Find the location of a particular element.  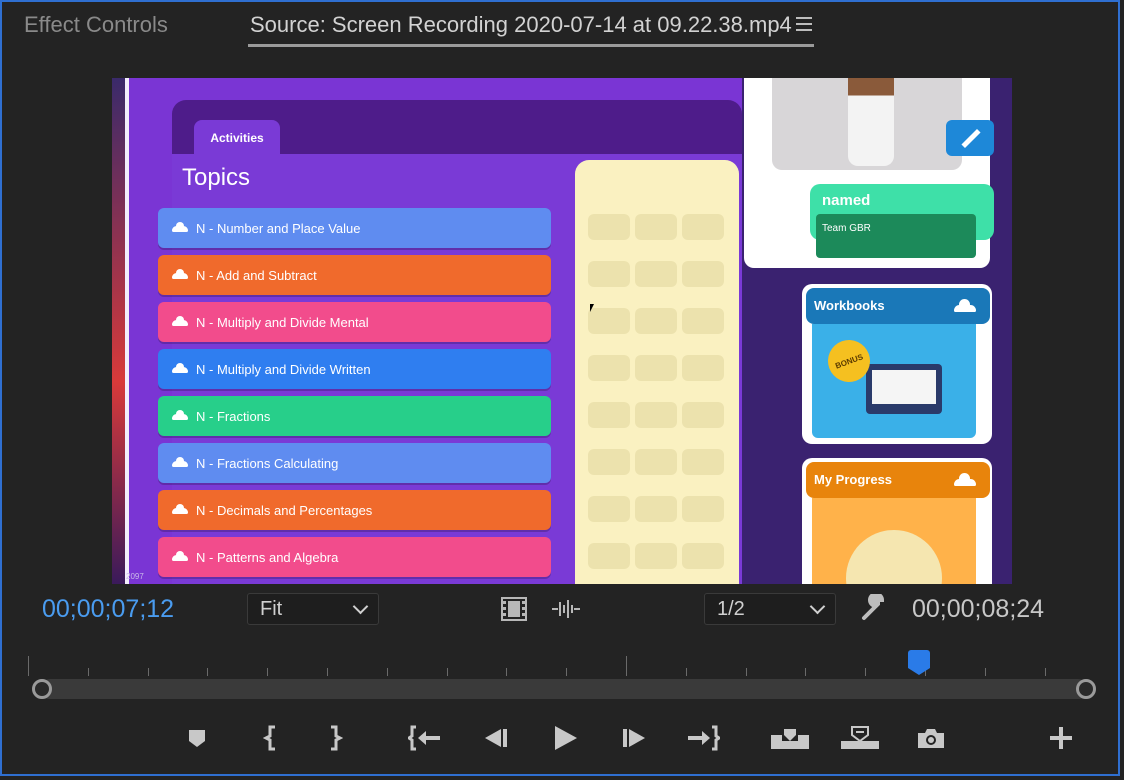

topic-row: N - Multiply and Divide Written is located at coordinates (354, 369).